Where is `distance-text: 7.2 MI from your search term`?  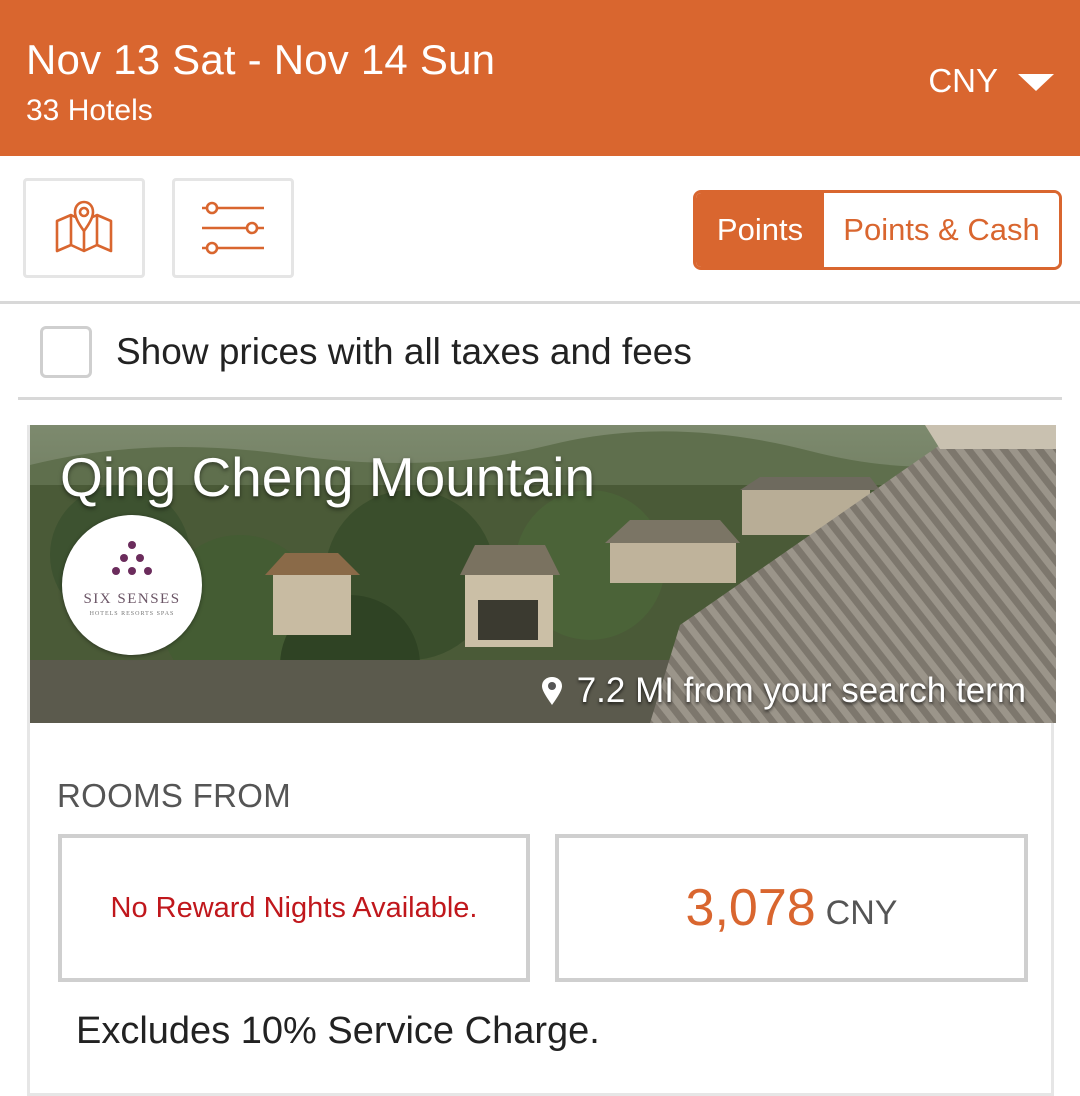
distance-text: 7.2 MI from your search term is located at coordinates (801, 690).